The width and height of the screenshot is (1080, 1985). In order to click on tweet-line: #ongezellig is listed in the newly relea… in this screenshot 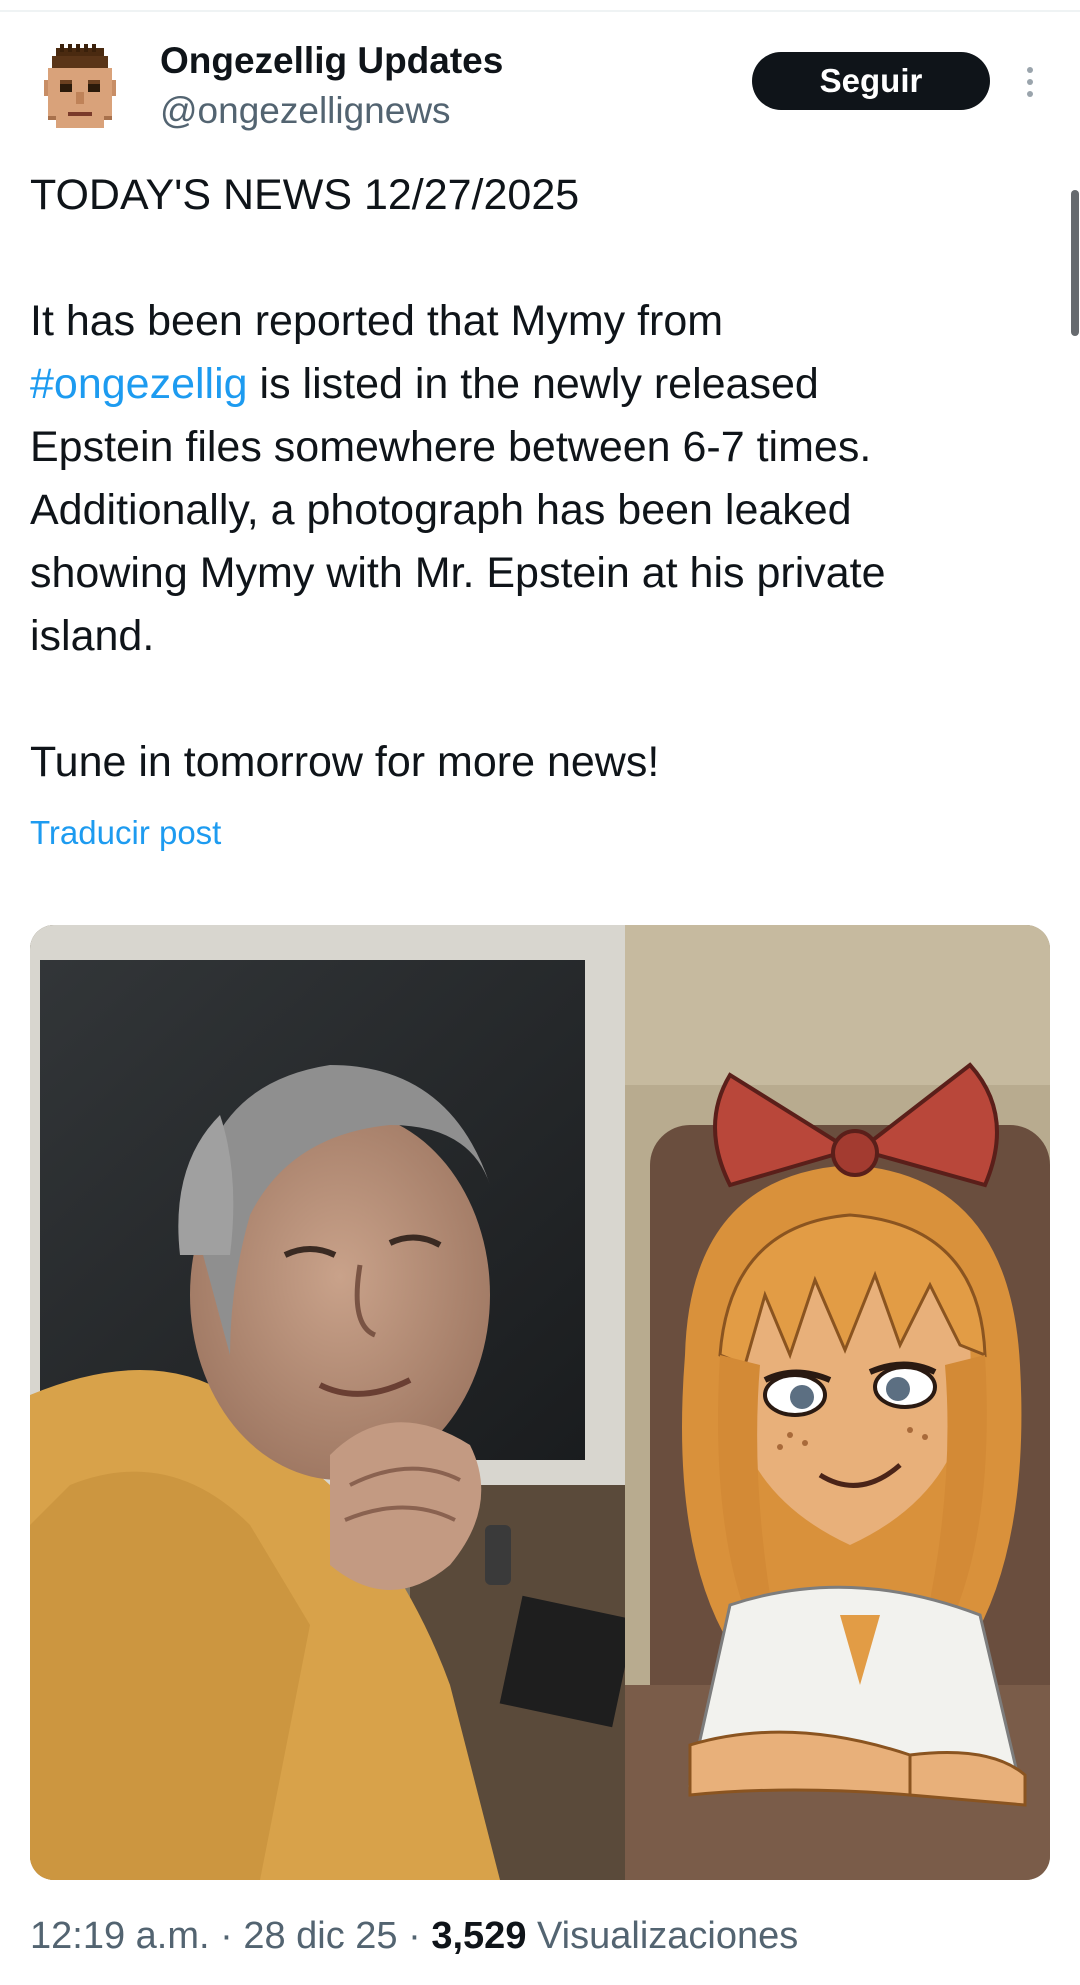, I will do `click(540, 384)`.